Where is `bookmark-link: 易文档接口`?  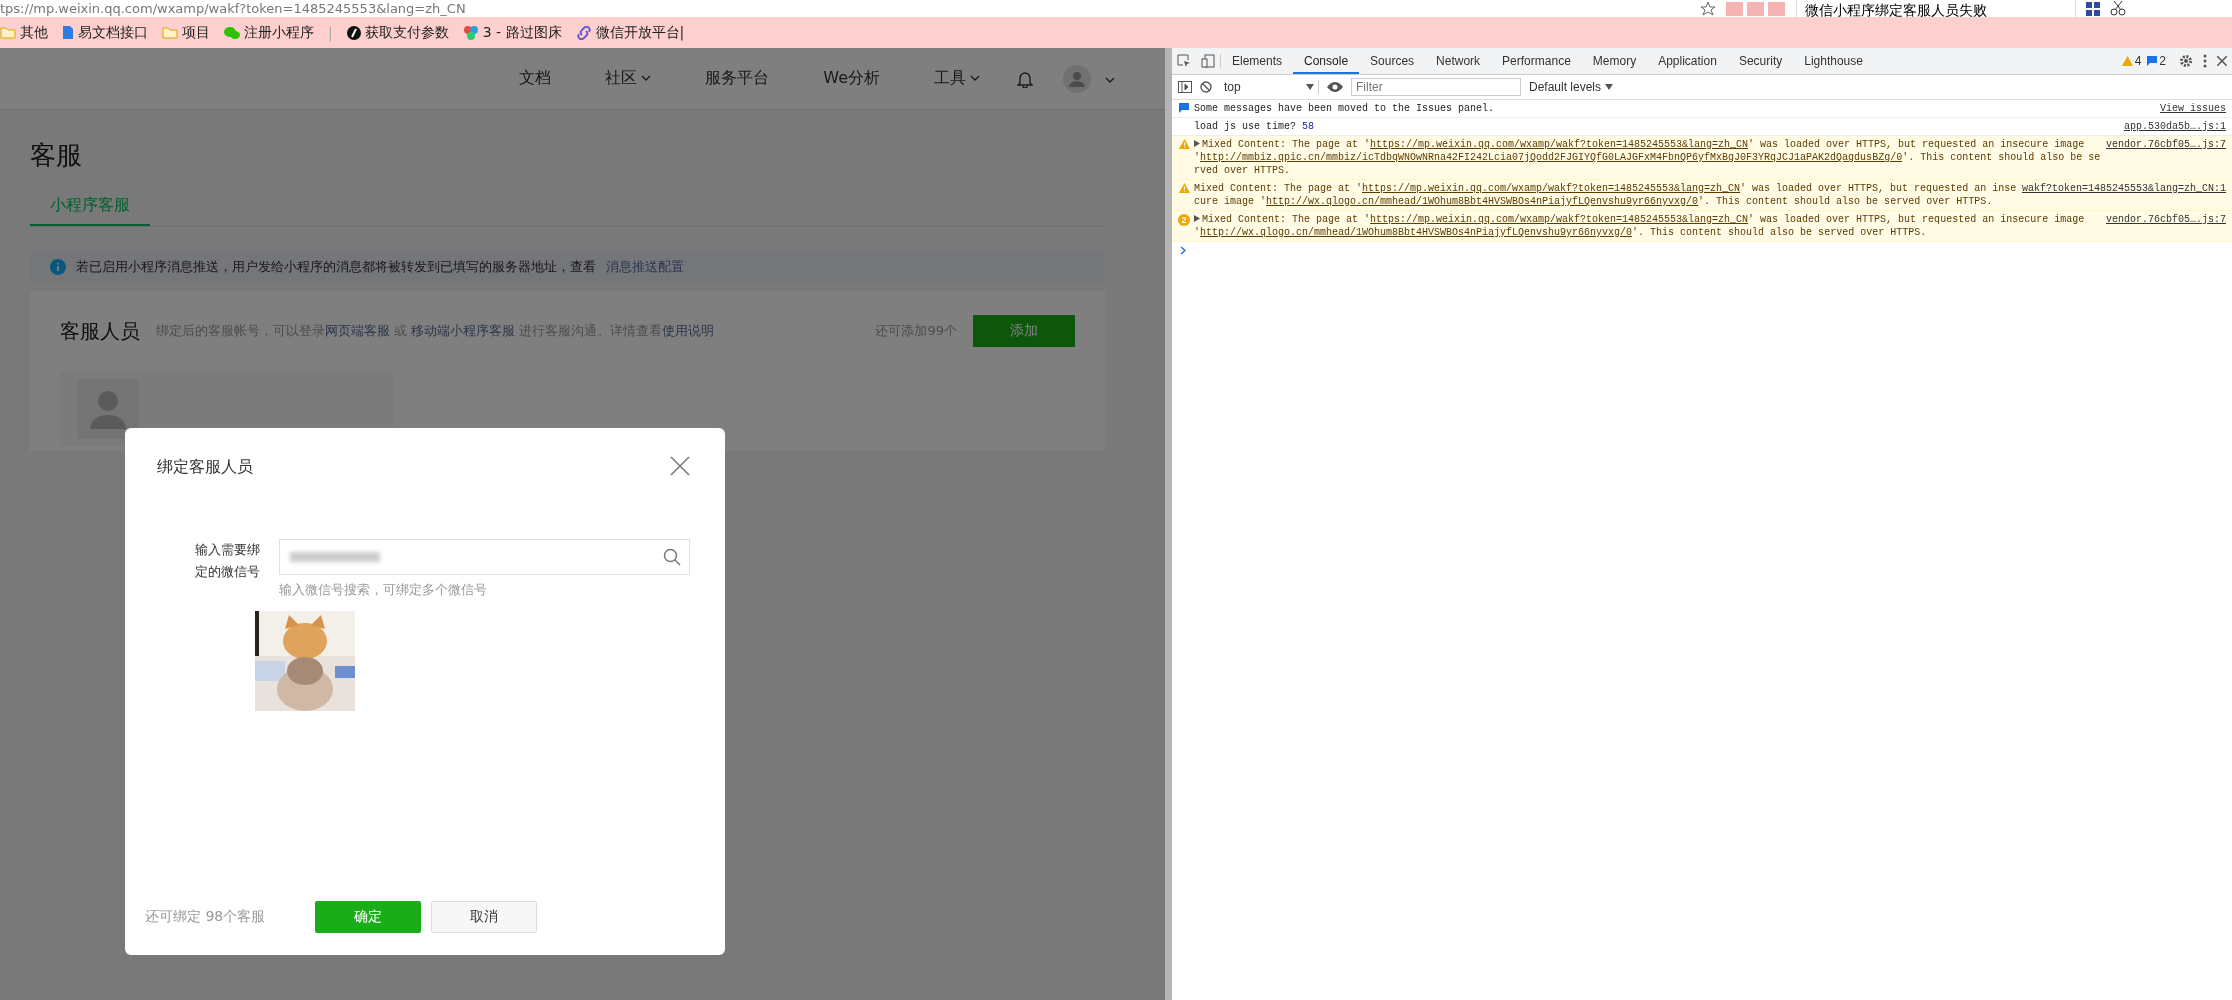
bookmark-link: 易文档接口 is located at coordinates (113, 32).